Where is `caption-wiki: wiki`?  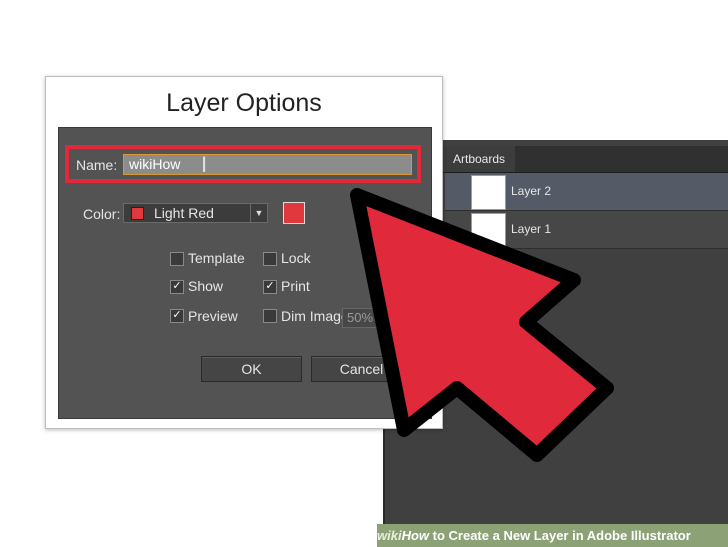 caption-wiki: wiki is located at coordinates (389, 535).